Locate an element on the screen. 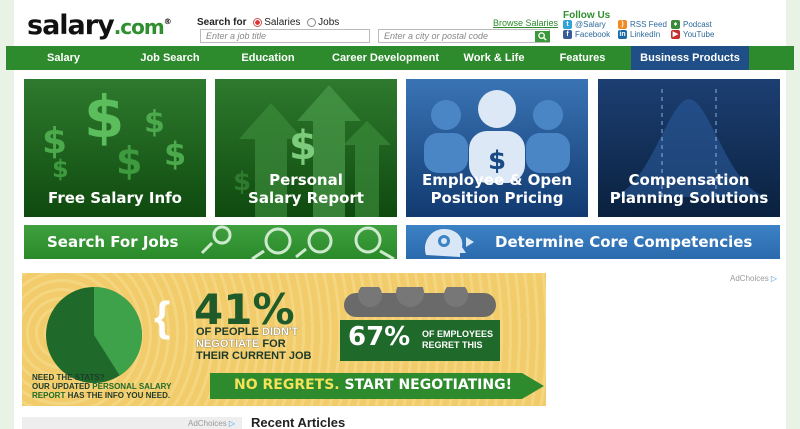 This screenshot has height=429, width=800. rss-link: ) RSS Feed is located at coordinates (642, 25).